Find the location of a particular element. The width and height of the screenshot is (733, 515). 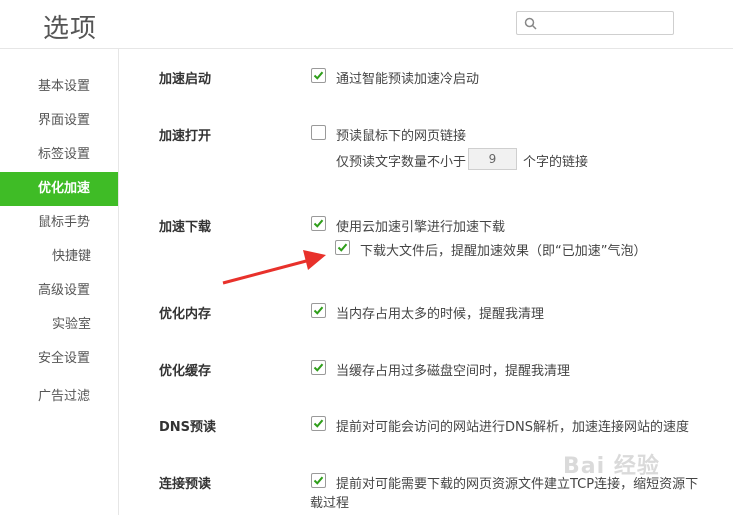

checkbox-tcp-preconnect is located at coordinates (318, 480).